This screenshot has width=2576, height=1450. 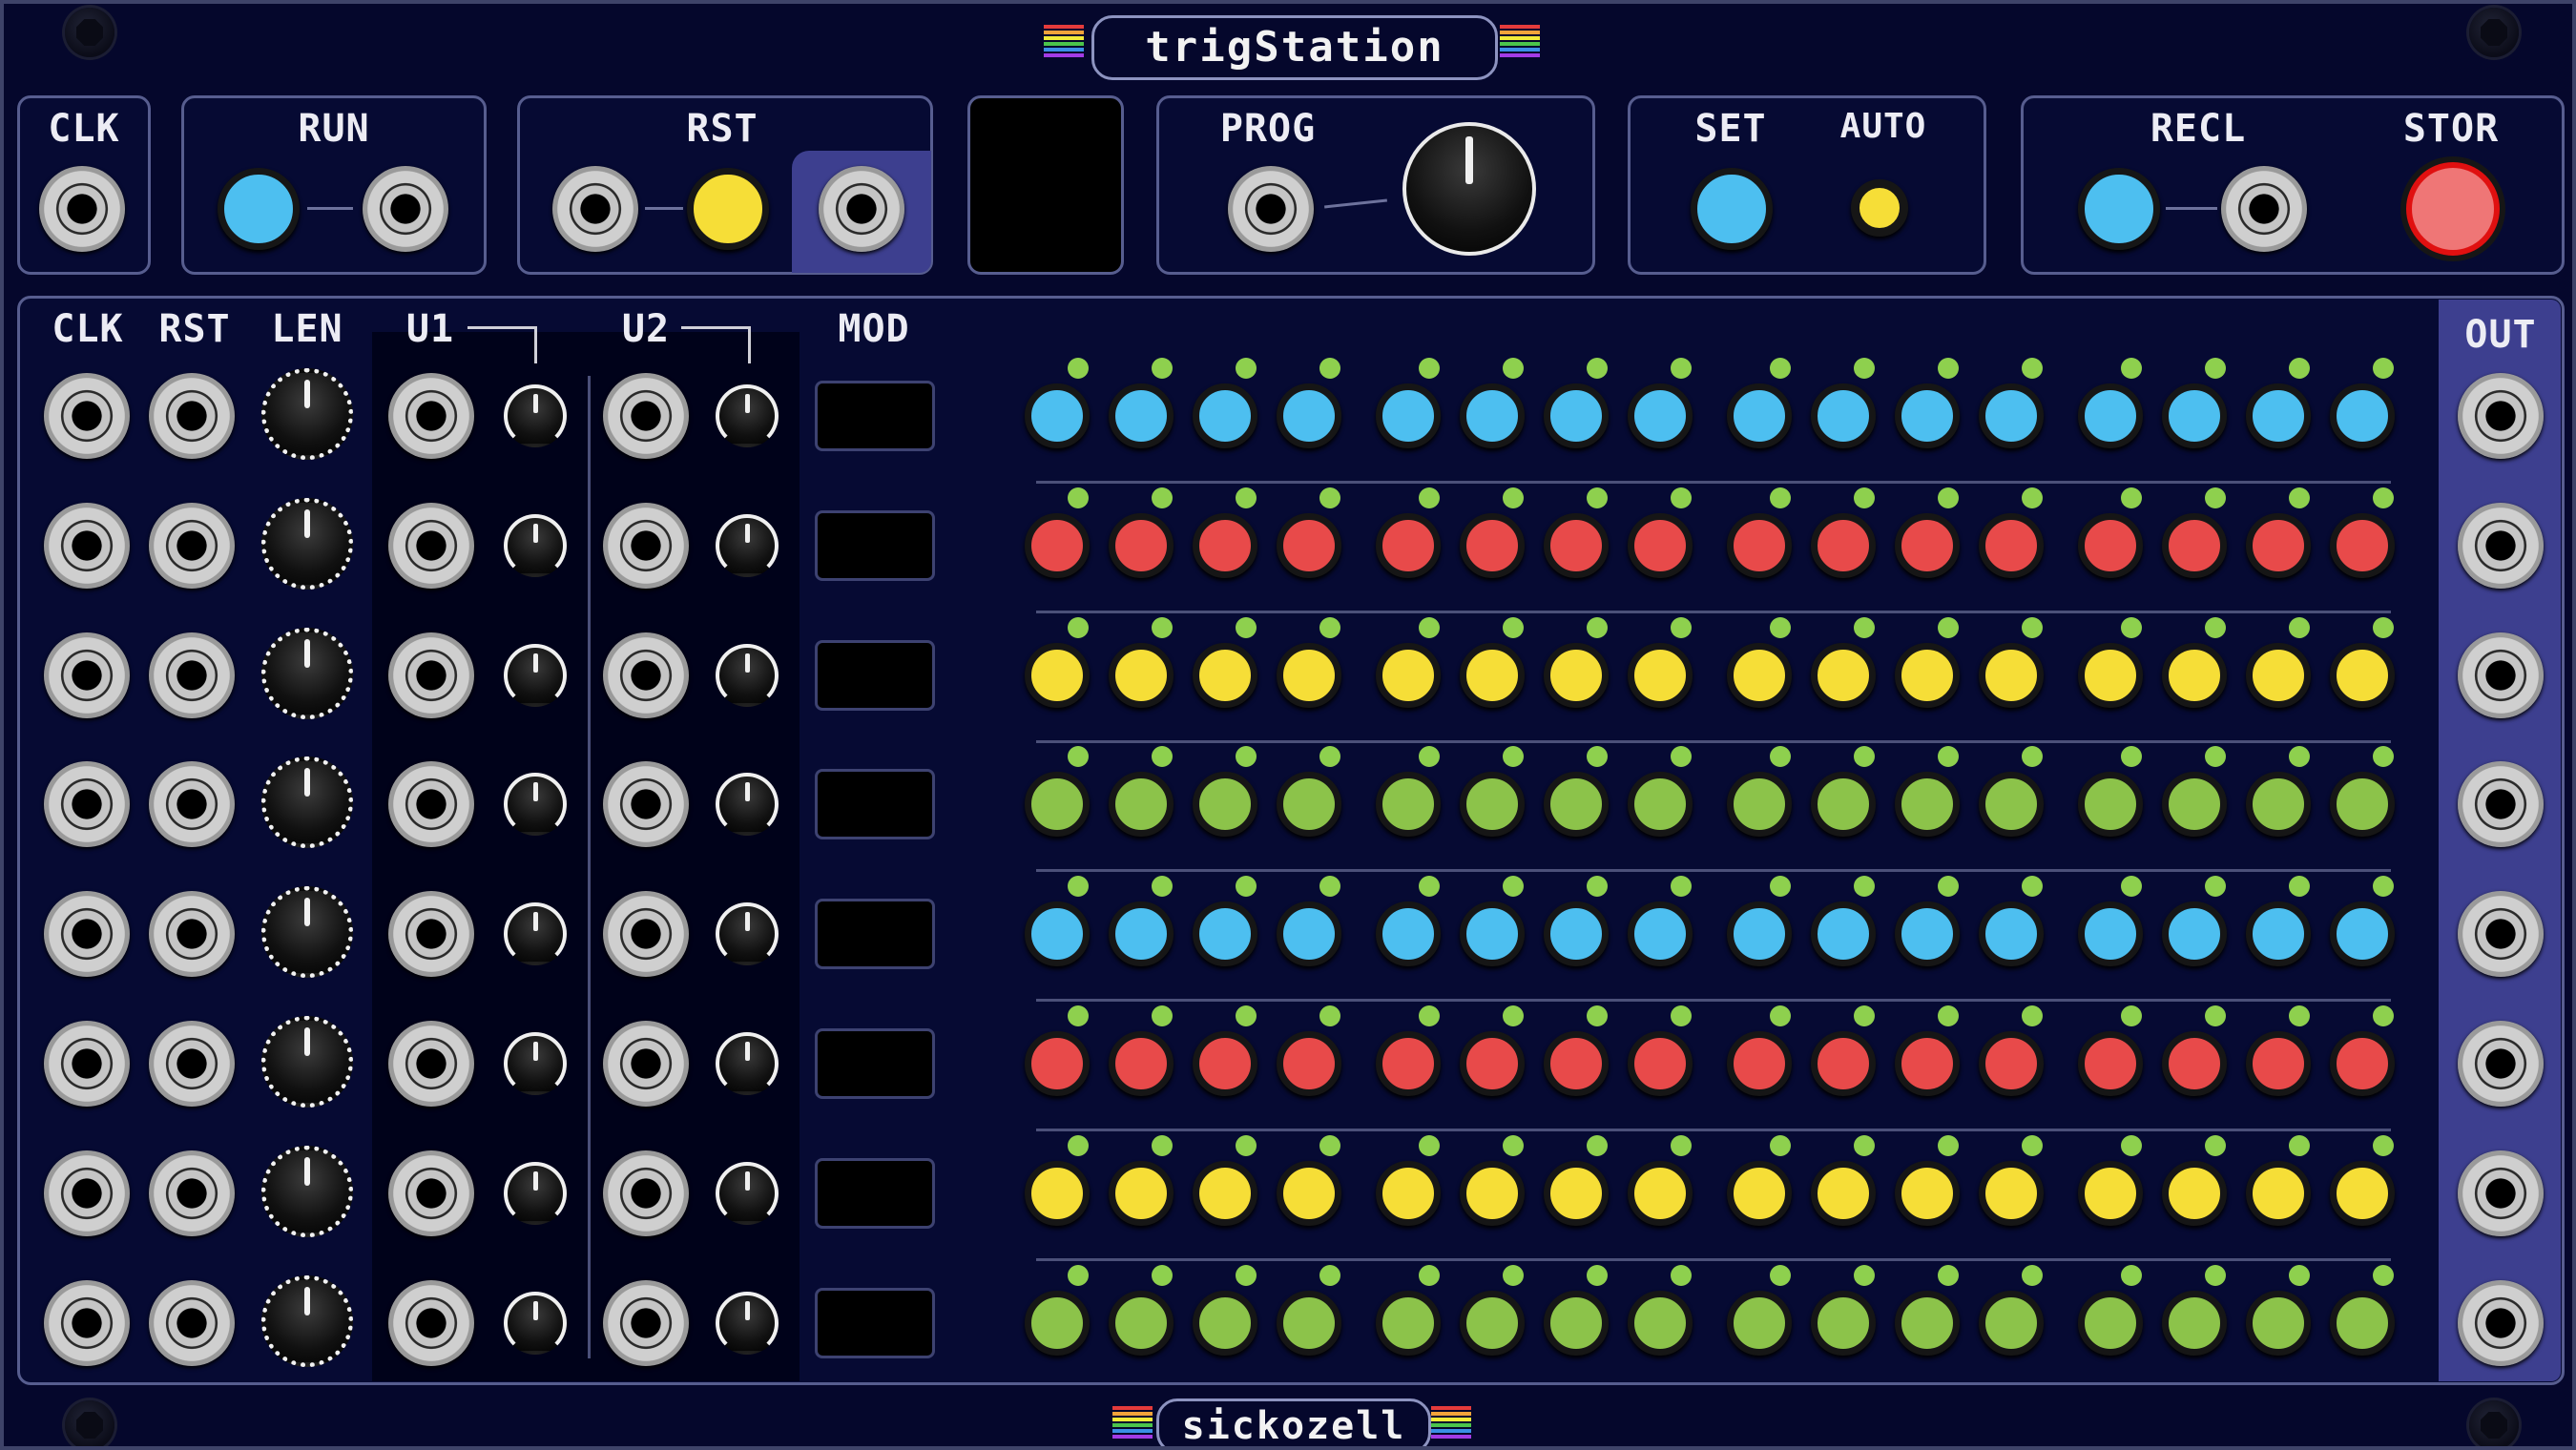 I want to click on track-4-rst-jack, so click(x=192, y=805).